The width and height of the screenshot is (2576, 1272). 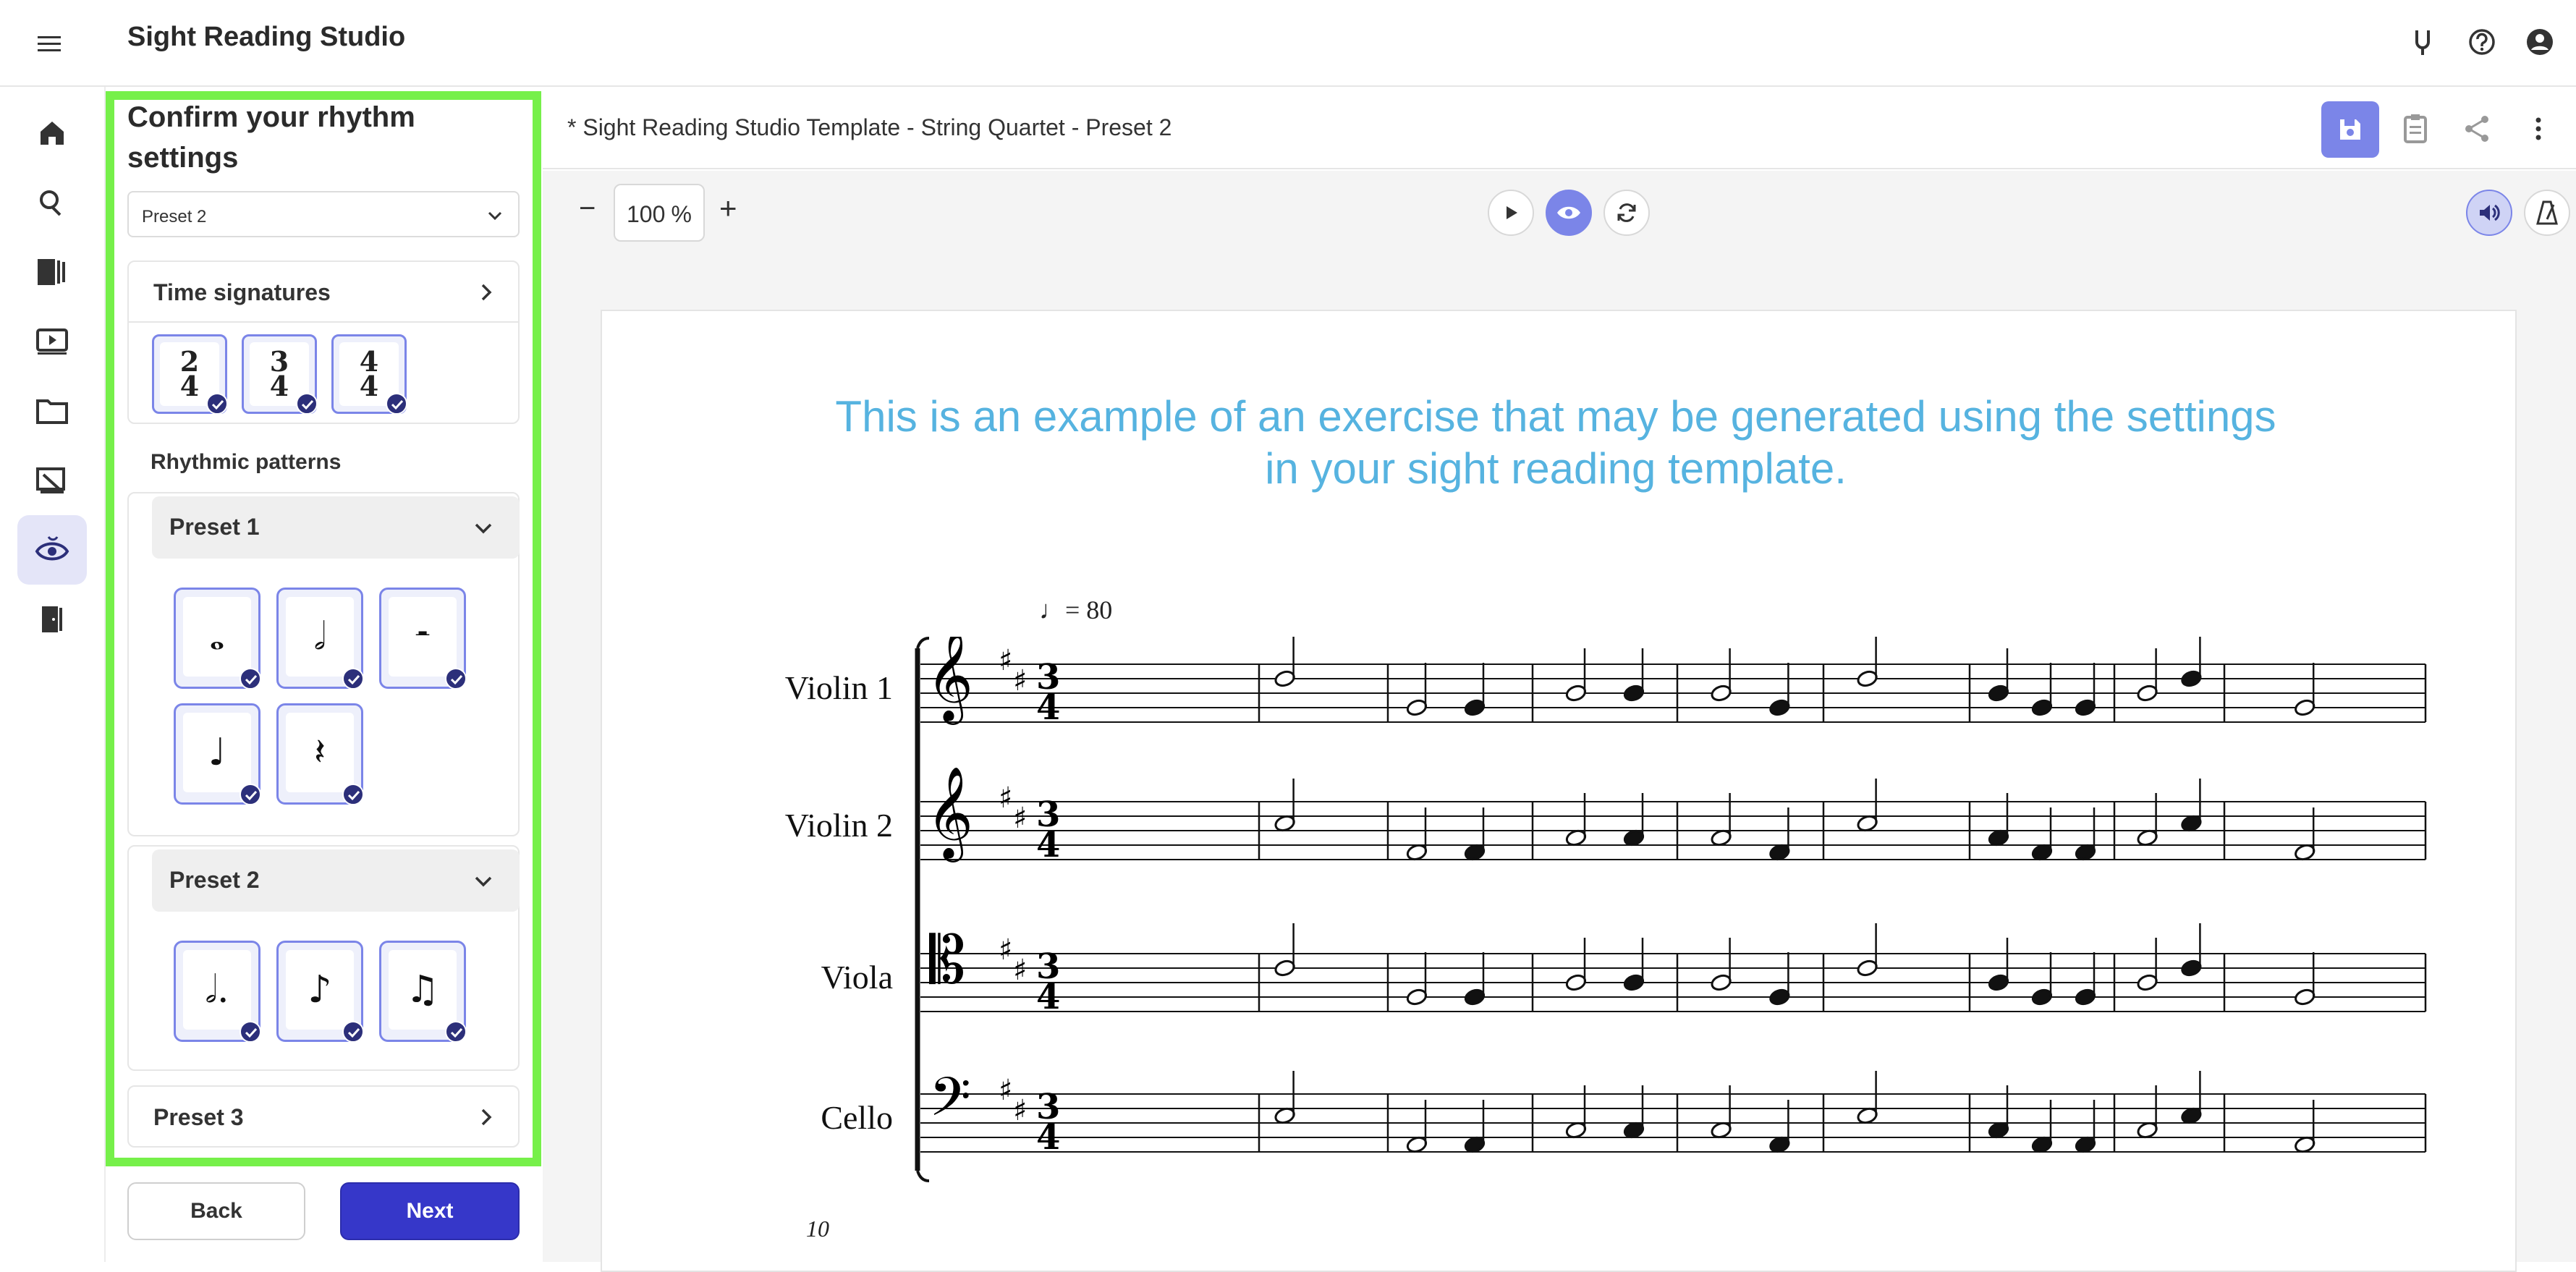 What do you see at coordinates (2483, 43) in the screenshot?
I see `help-icon` at bounding box center [2483, 43].